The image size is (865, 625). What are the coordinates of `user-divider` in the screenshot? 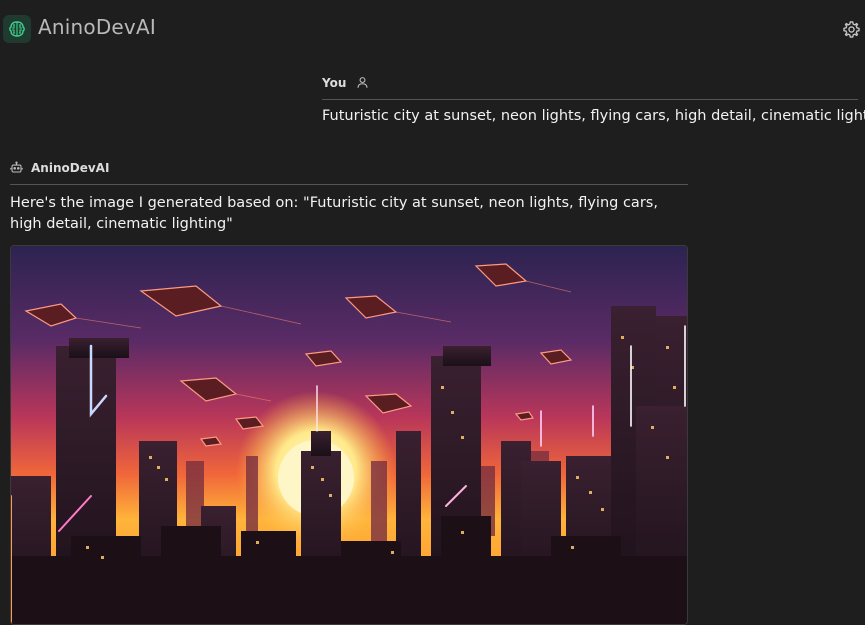 It's located at (590, 99).